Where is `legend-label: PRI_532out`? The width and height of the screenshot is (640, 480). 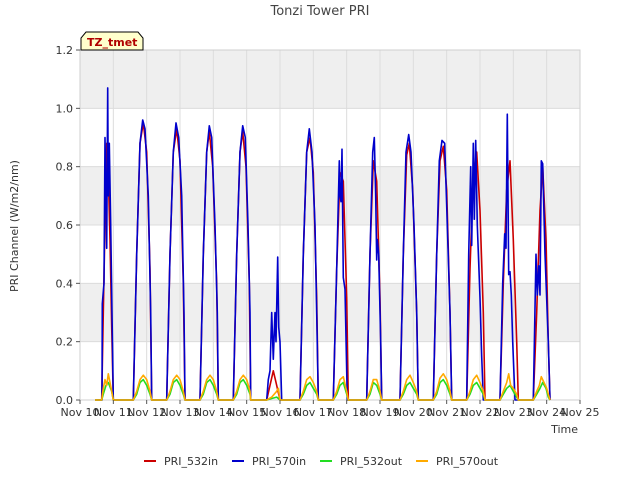 legend-label: PRI_532out is located at coordinates (371, 461).